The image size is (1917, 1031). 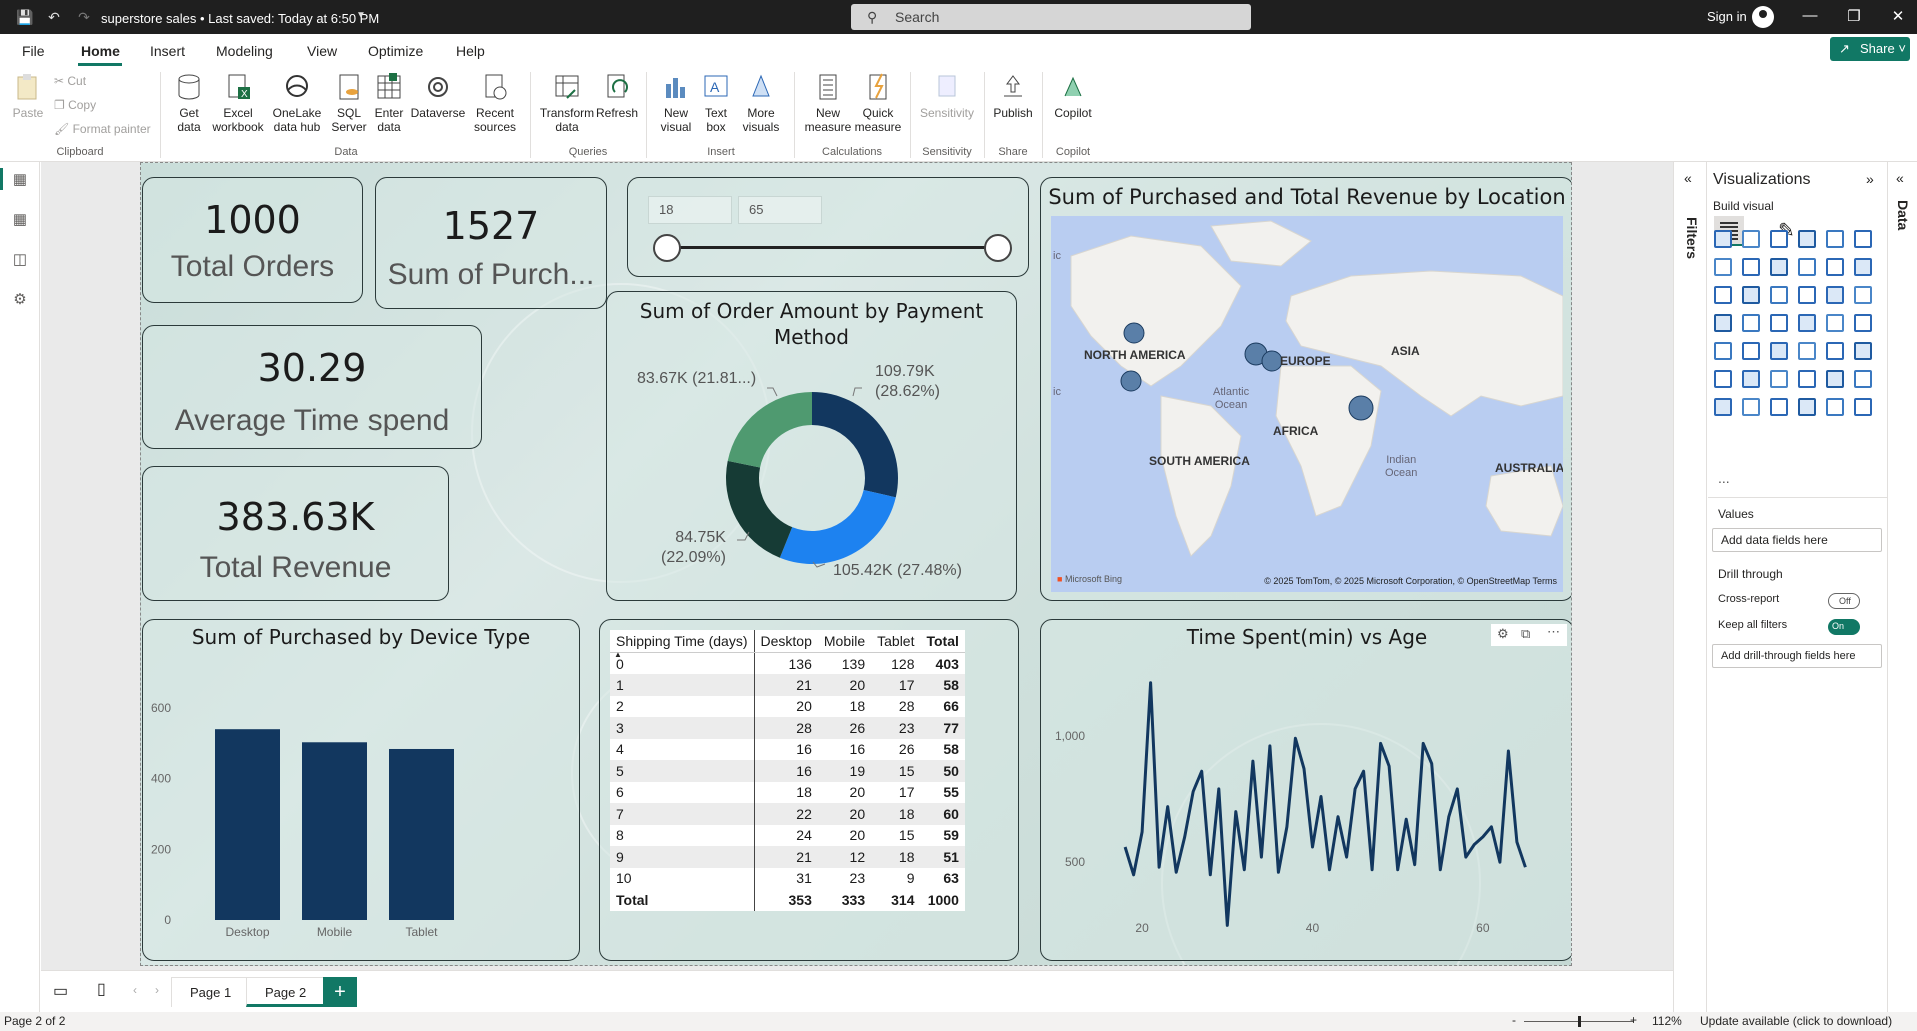 What do you see at coordinates (60, 991) in the screenshot?
I see `desktop-layout-icon: ▭` at bounding box center [60, 991].